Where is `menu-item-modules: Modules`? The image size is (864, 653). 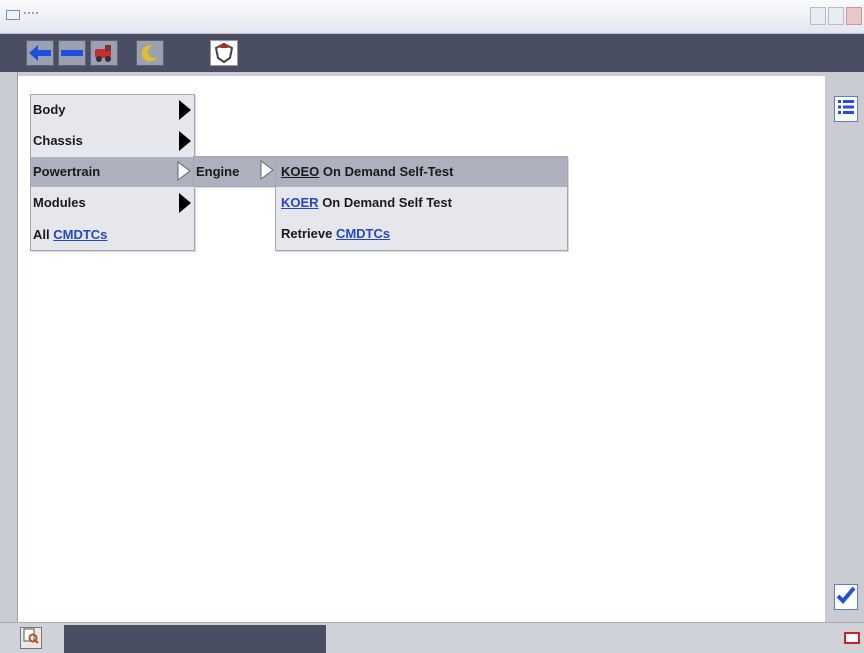 menu-item-modules: Modules is located at coordinates (112, 203).